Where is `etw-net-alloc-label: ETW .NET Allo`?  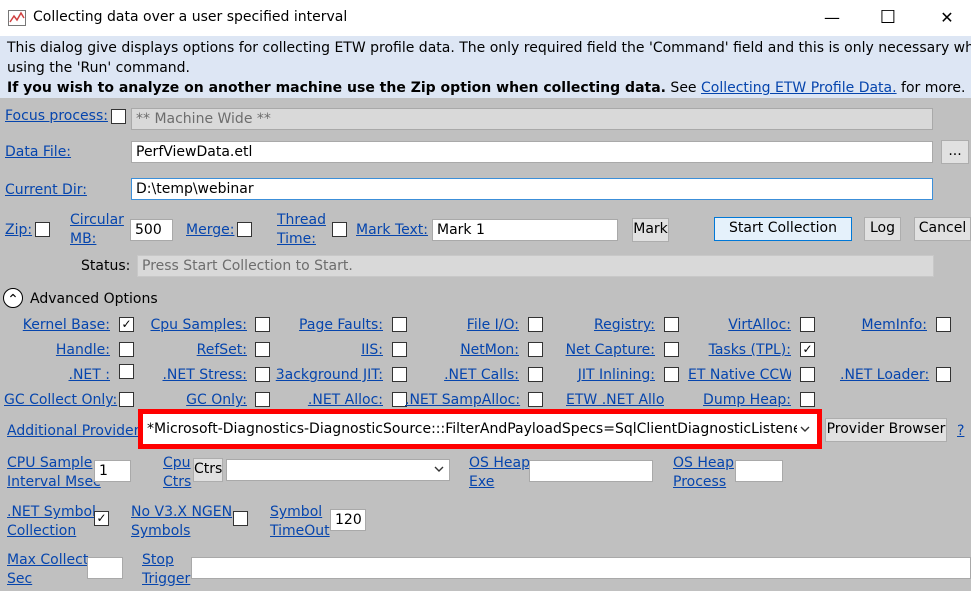 etw-net-alloc-label: ETW .NET Allo is located at coordinates (615, 400).